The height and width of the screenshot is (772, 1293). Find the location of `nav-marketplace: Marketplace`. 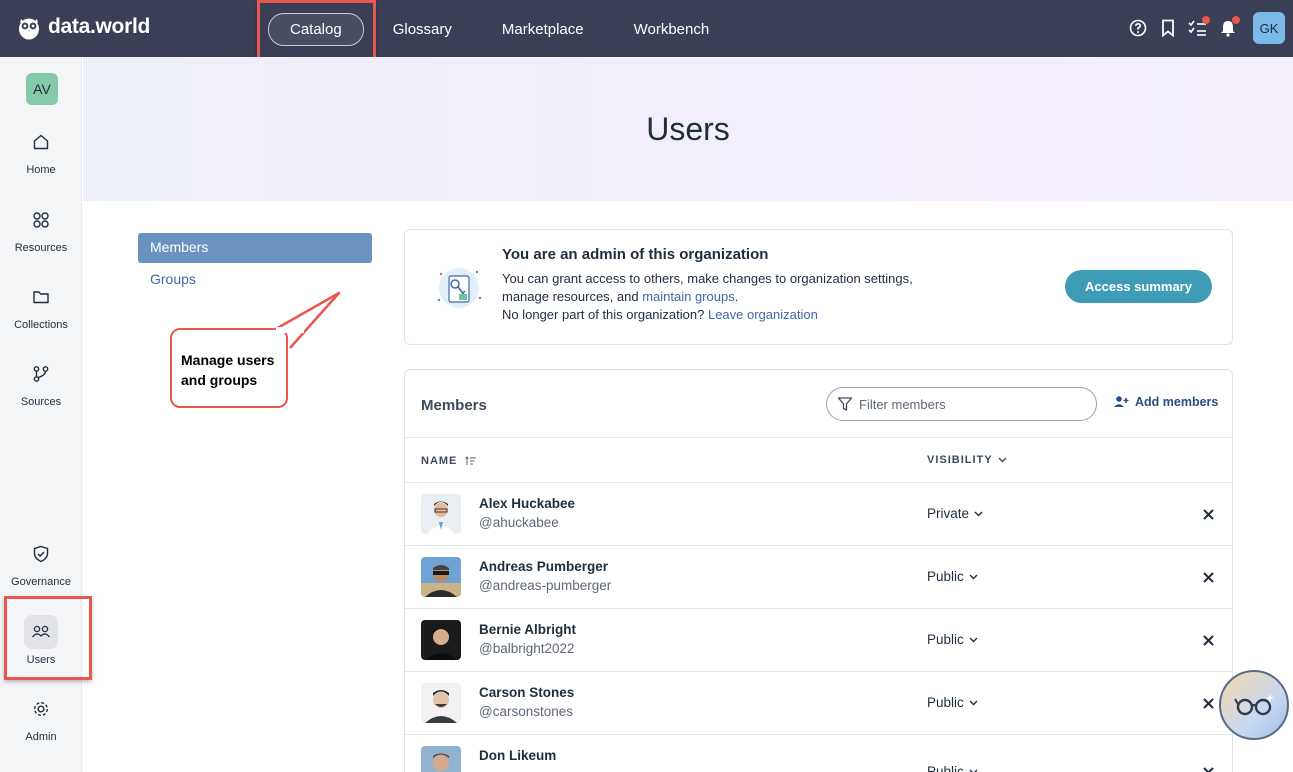

nav-marketplace: Marketplace is located at coordinates (543, 29).